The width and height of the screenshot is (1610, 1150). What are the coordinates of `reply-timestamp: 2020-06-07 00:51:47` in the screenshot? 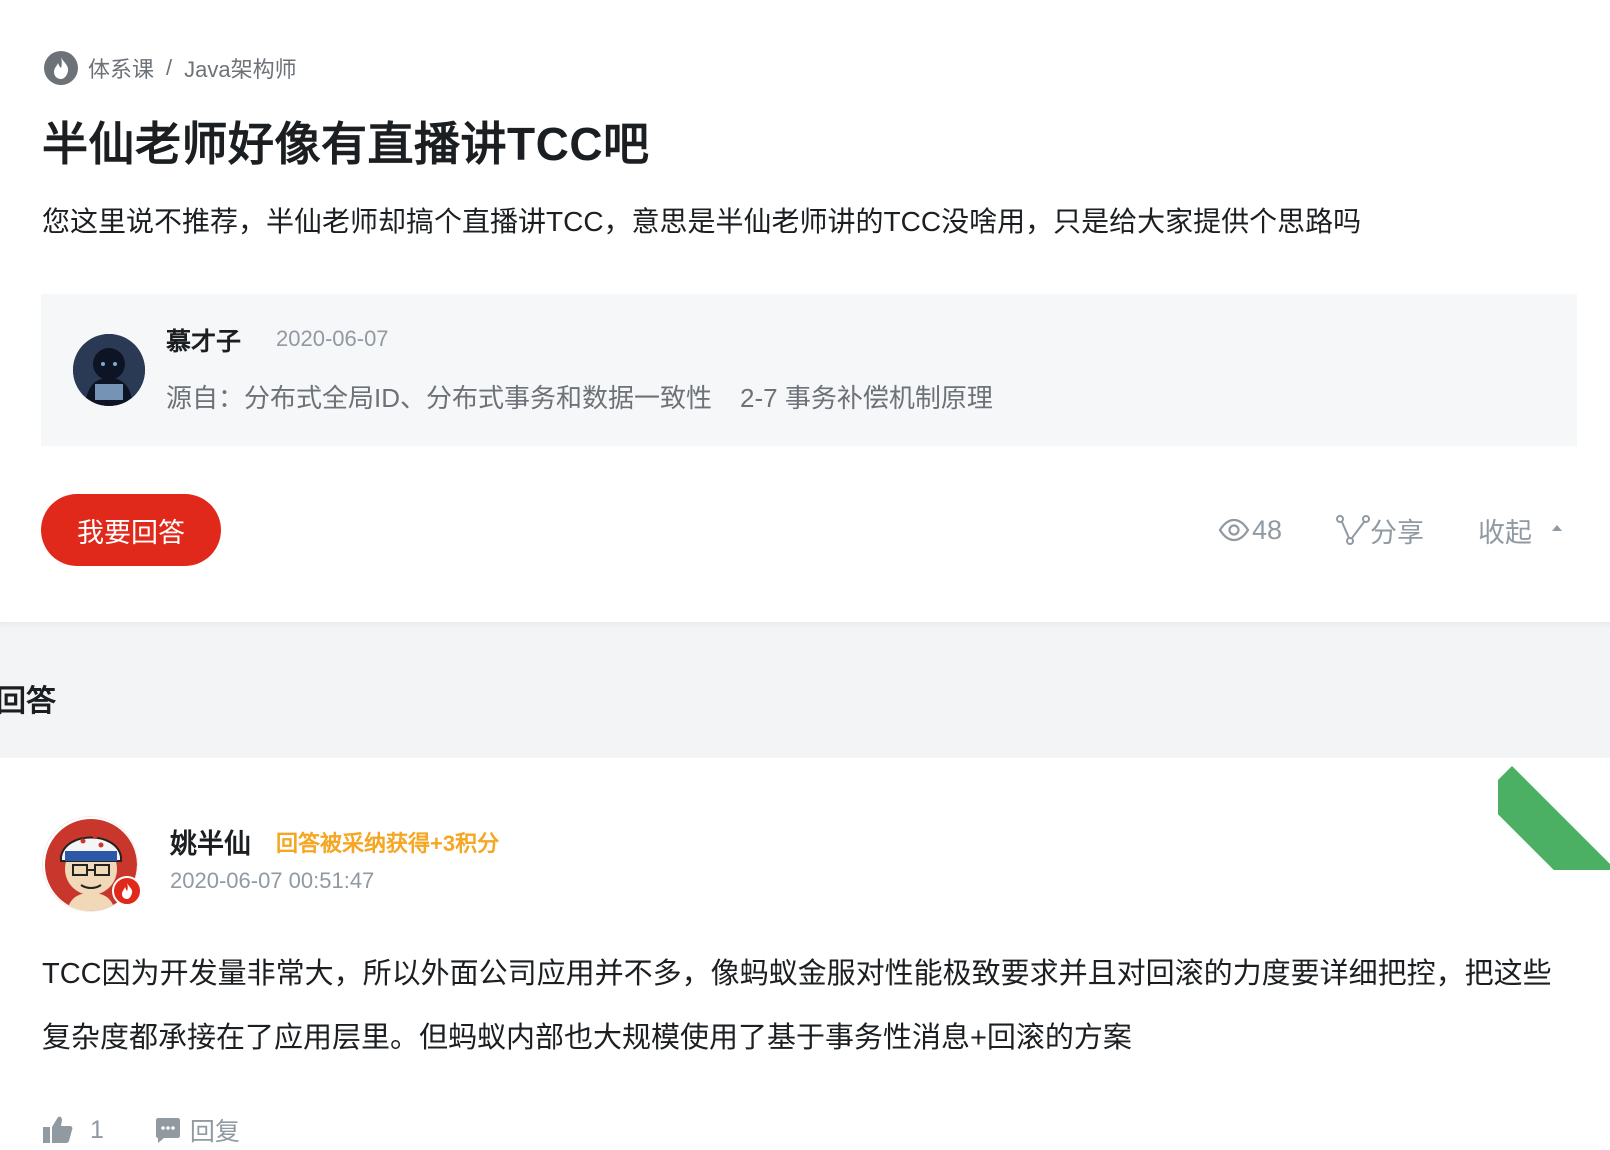 It's located at (272, 880).